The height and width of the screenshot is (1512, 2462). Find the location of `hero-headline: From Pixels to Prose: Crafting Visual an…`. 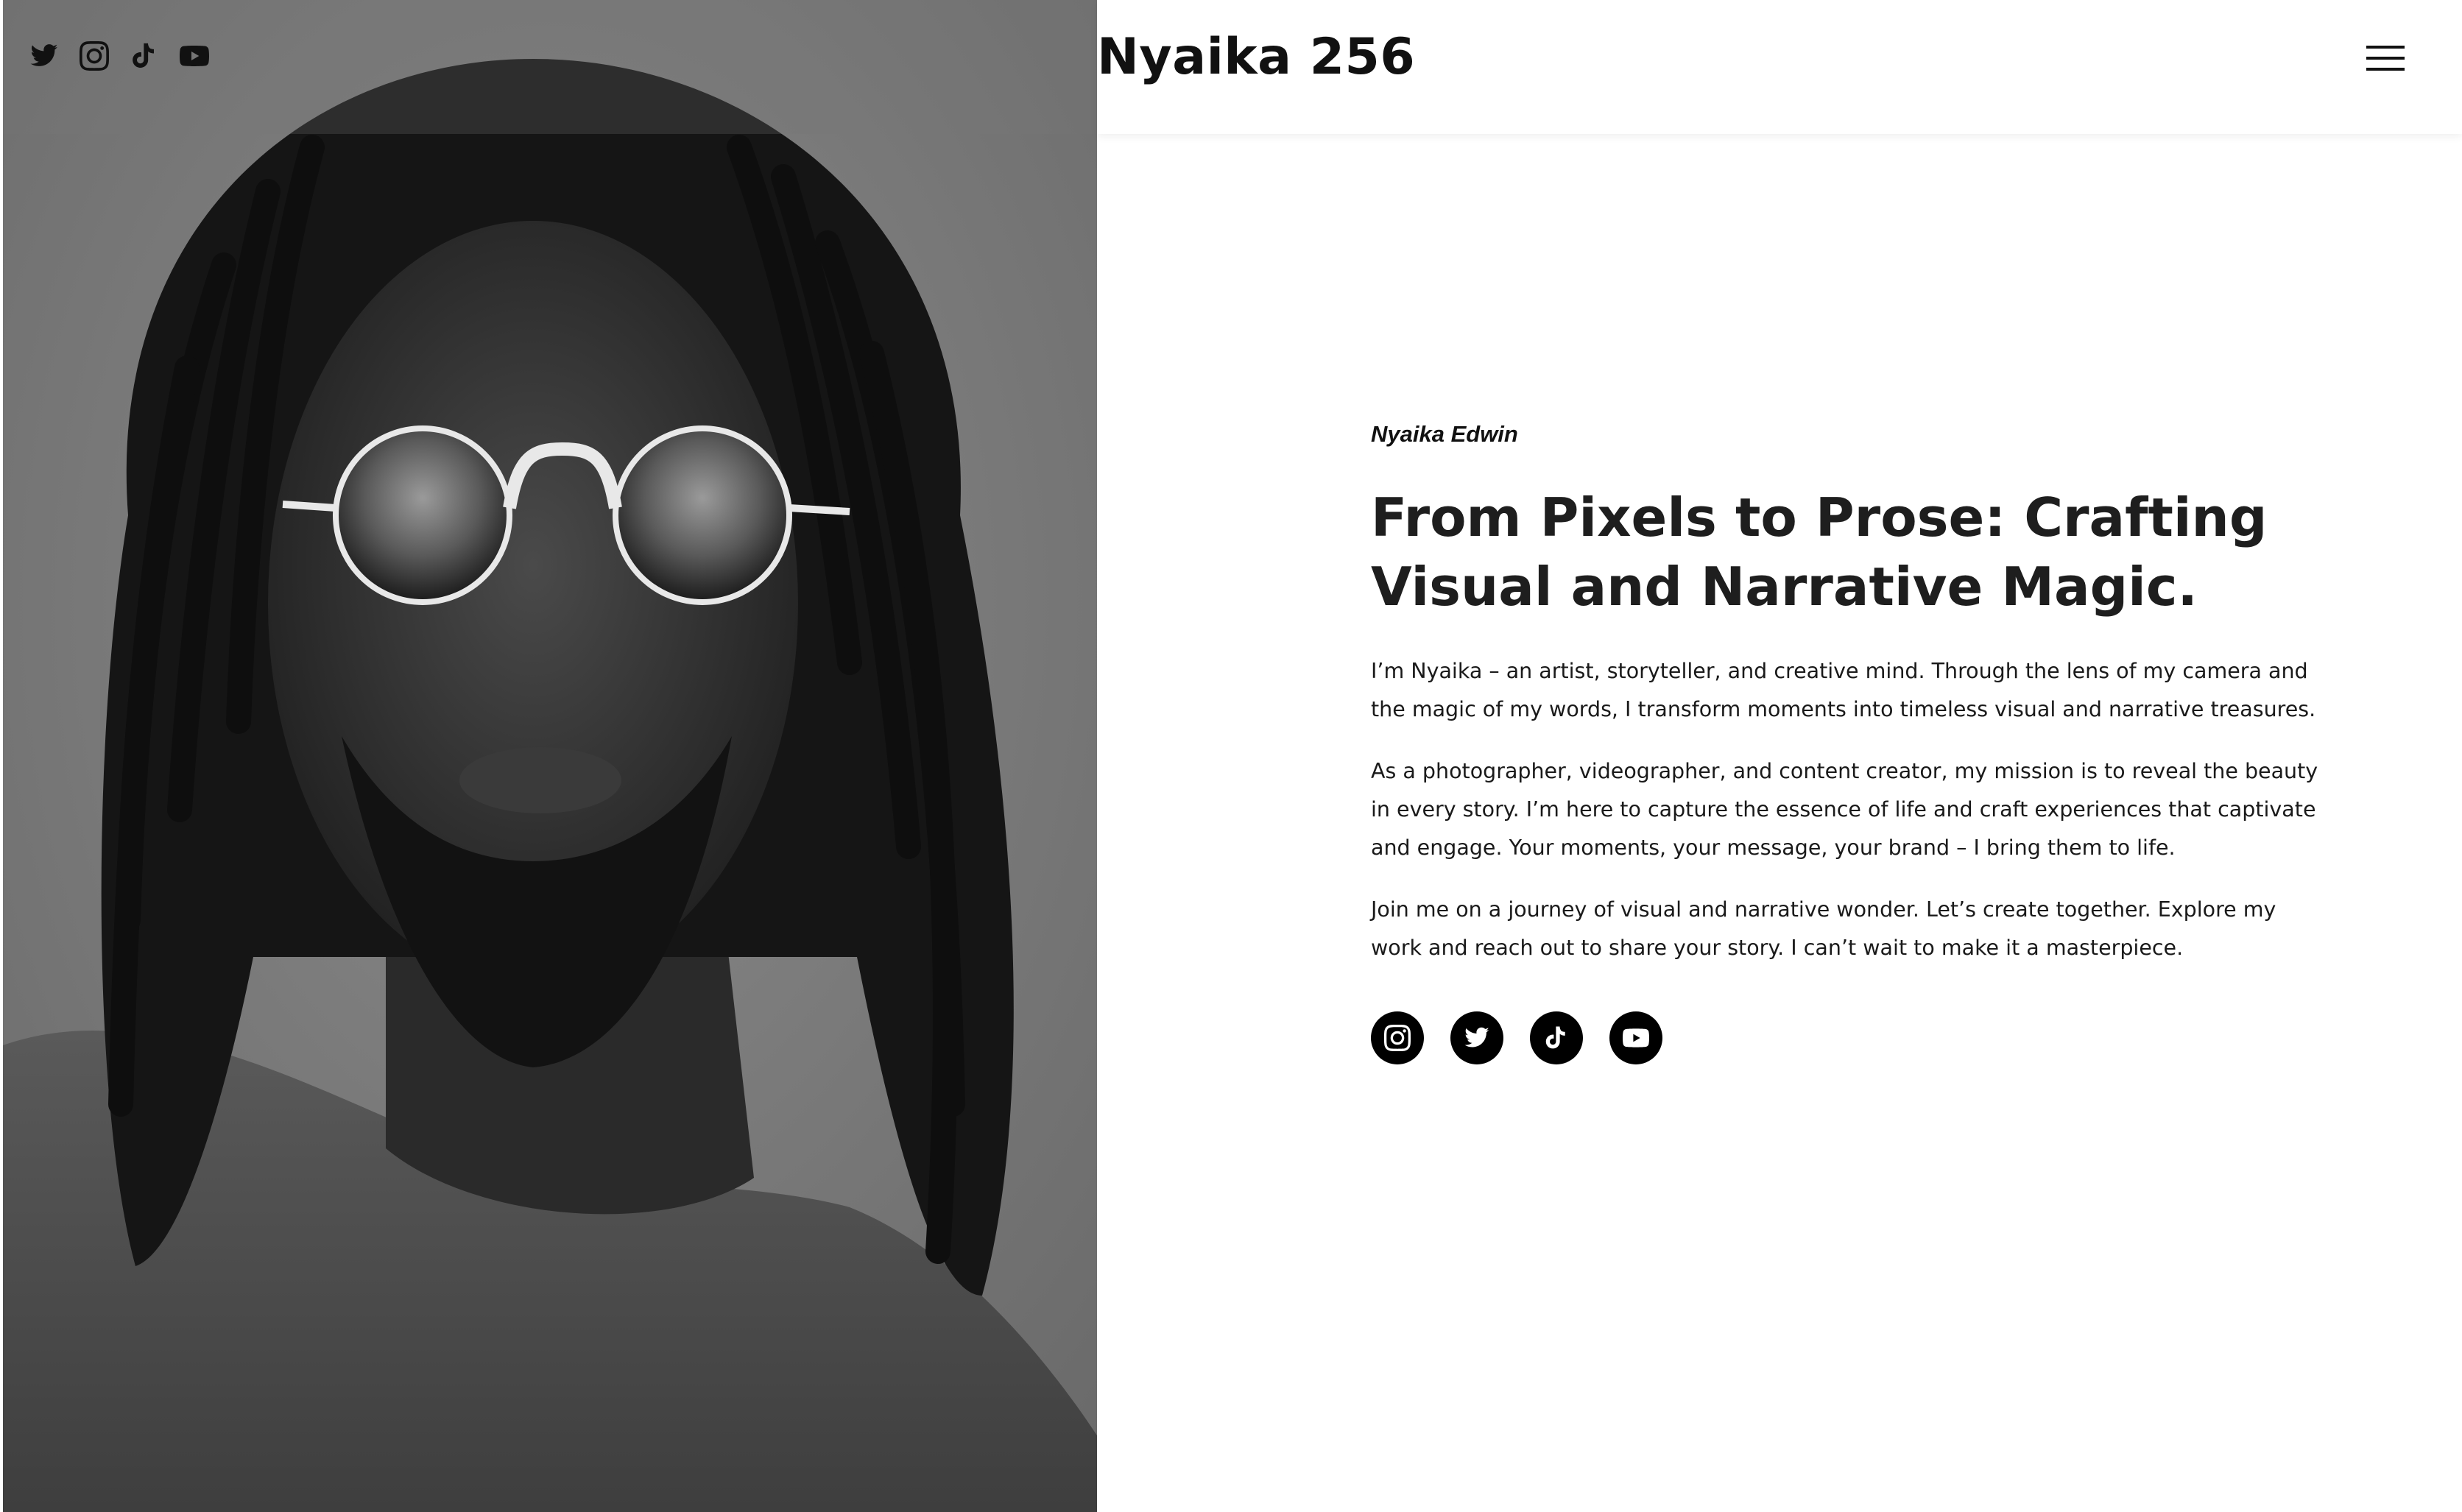

hero-headline: From Pixels to Prose: Crafting Visual an… is located at coordinates (1819, 552).